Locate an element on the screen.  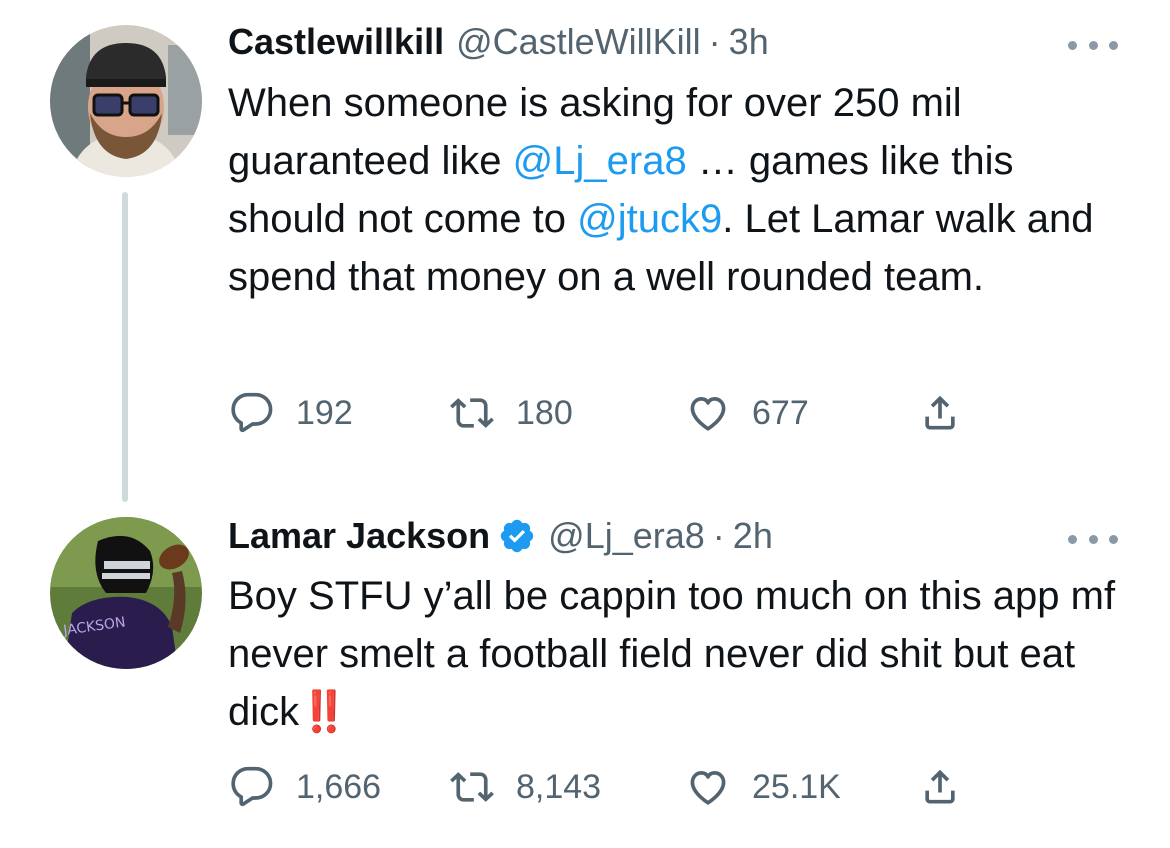
mention-link: @jtuck9 is located at coordinates (649, 219).